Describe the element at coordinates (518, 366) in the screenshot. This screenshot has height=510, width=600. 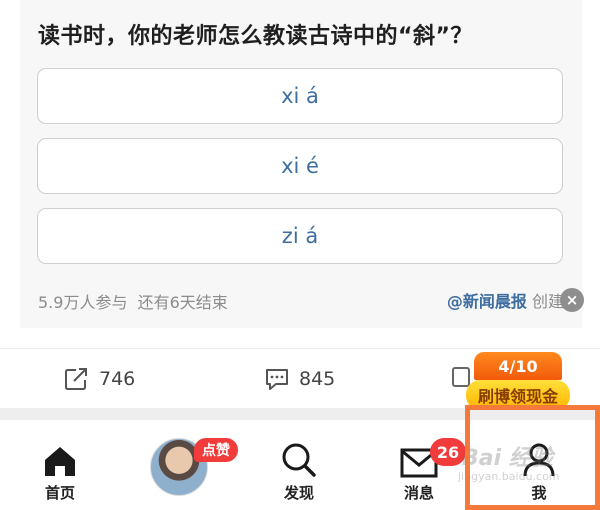
I see `promo-count: 4/10` at that location.